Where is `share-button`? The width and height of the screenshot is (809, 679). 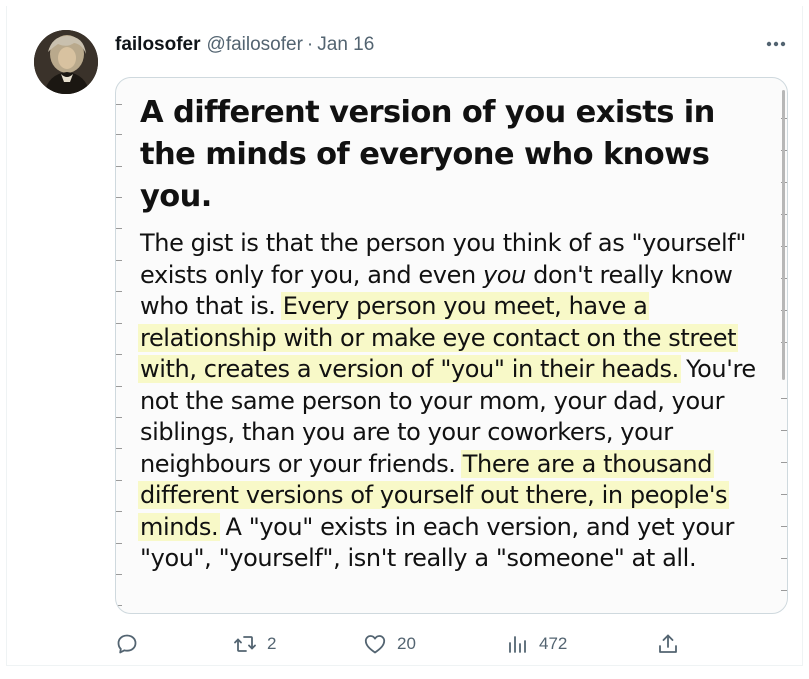
share-button is located at coordinates (668, 644).